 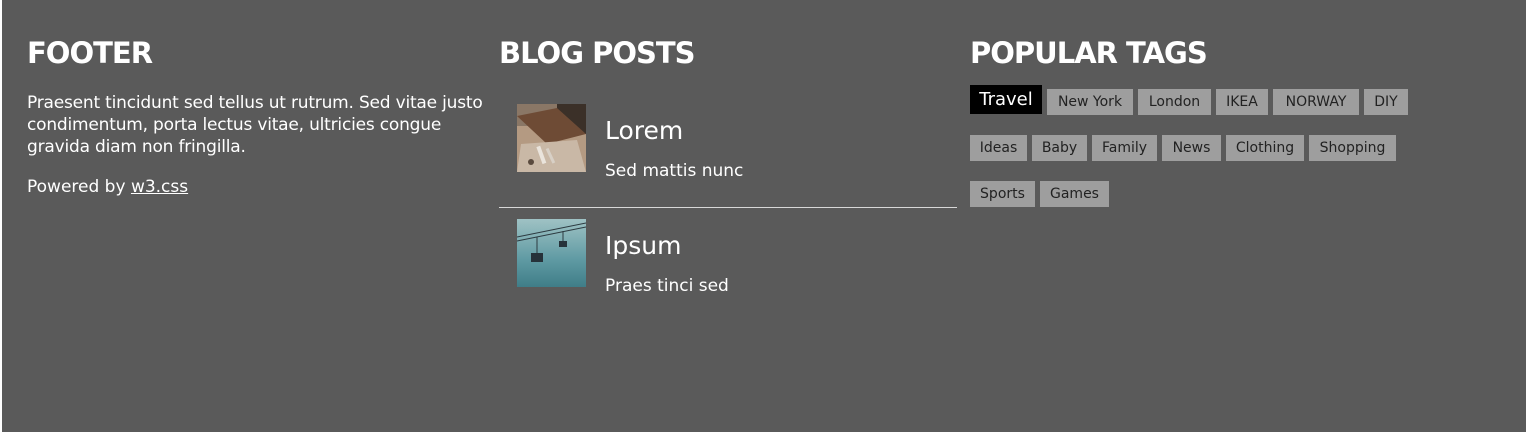 What do you see at coordinates (1316, 102) in the screenshot?
I see `tag-norway: NORWAY` at bounding box center [1316, 102].